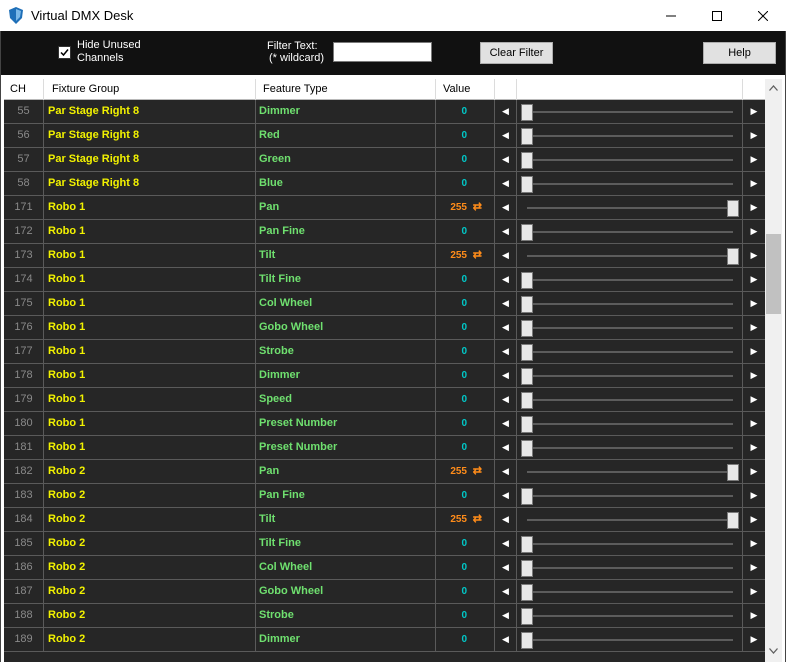 This screenshot has height=662, width=786. Describe the element at coordinates (384, 616) in the screenshot. I see `table-row: 188 Robo 2 Strobe 0 ◀ ▶` at that location.